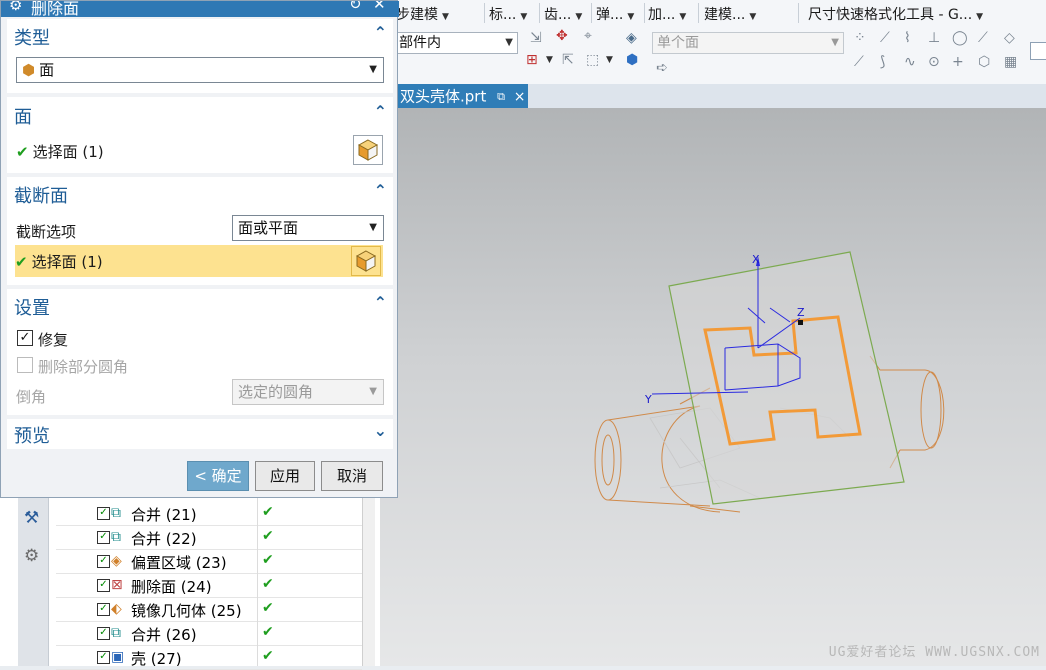 This screenshot has height=670, width=1046. I want to click on tree-row-label: 合并 (26), so click(164, 635).